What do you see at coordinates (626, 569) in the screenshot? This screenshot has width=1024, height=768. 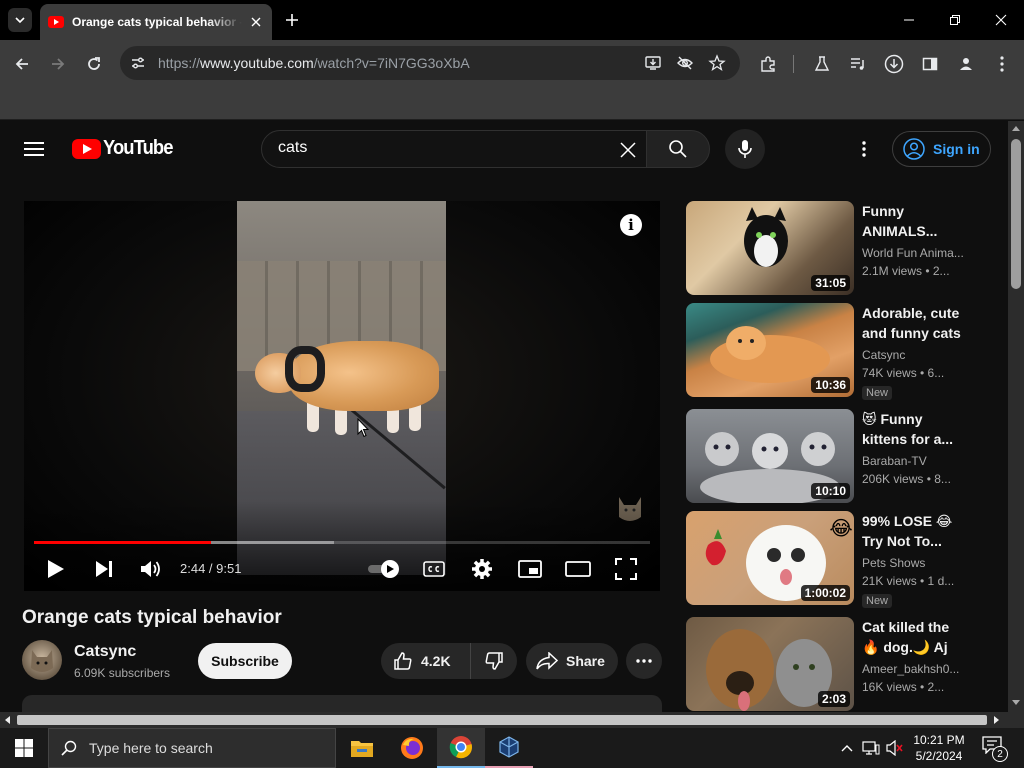 I see `fullscreen-button` at bounding box center [626, 569].